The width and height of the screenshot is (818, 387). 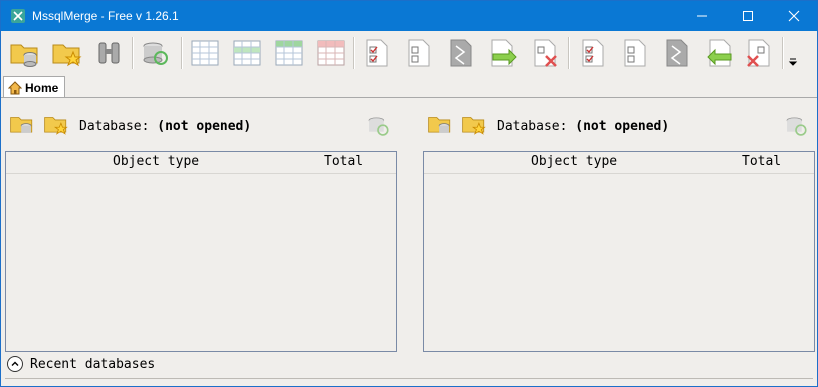 I want to click on unchecked-right-icon, so click(x=635, y=53).